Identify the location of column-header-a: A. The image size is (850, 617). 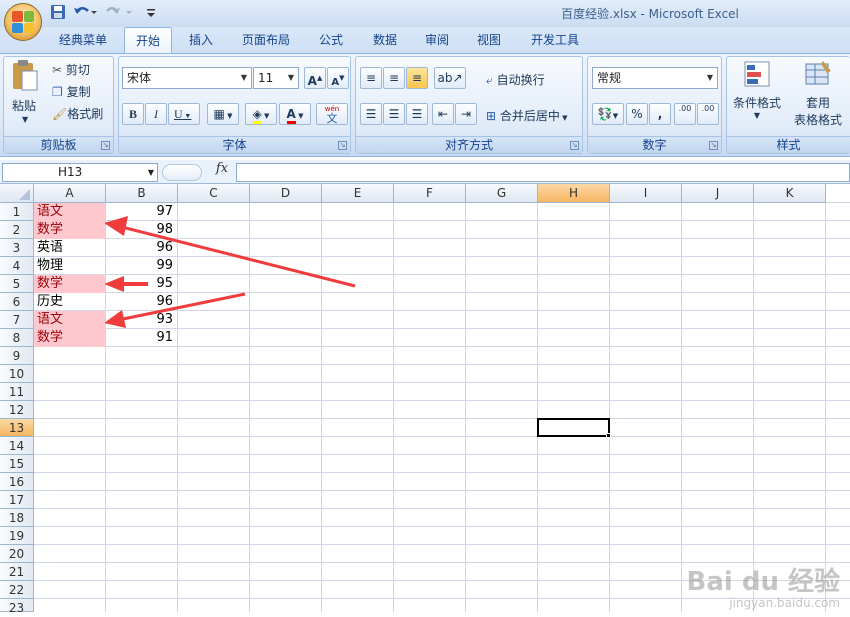
(70, 193).